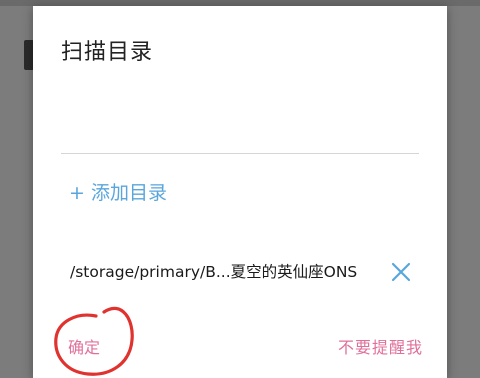 The image size is (480, 378). What do you see at coordinates (214, 272) in the screenshot?
I see `directory-path-text: /storage/primary/B...夏空的英仙座ONS` at bounding box center [214, 272].